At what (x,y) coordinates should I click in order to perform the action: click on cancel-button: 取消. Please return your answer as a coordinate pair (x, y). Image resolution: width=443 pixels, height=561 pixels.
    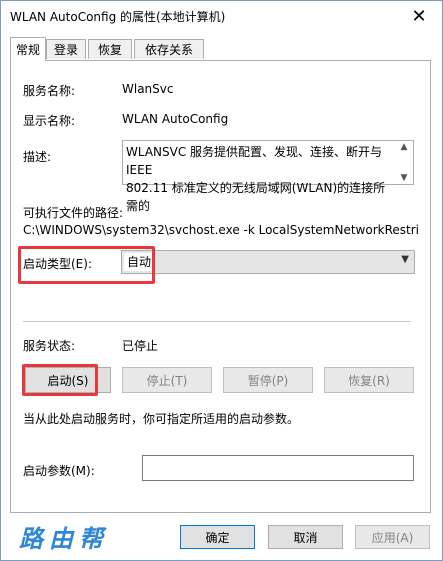
    Looking at the image, I should click on (305, 537).